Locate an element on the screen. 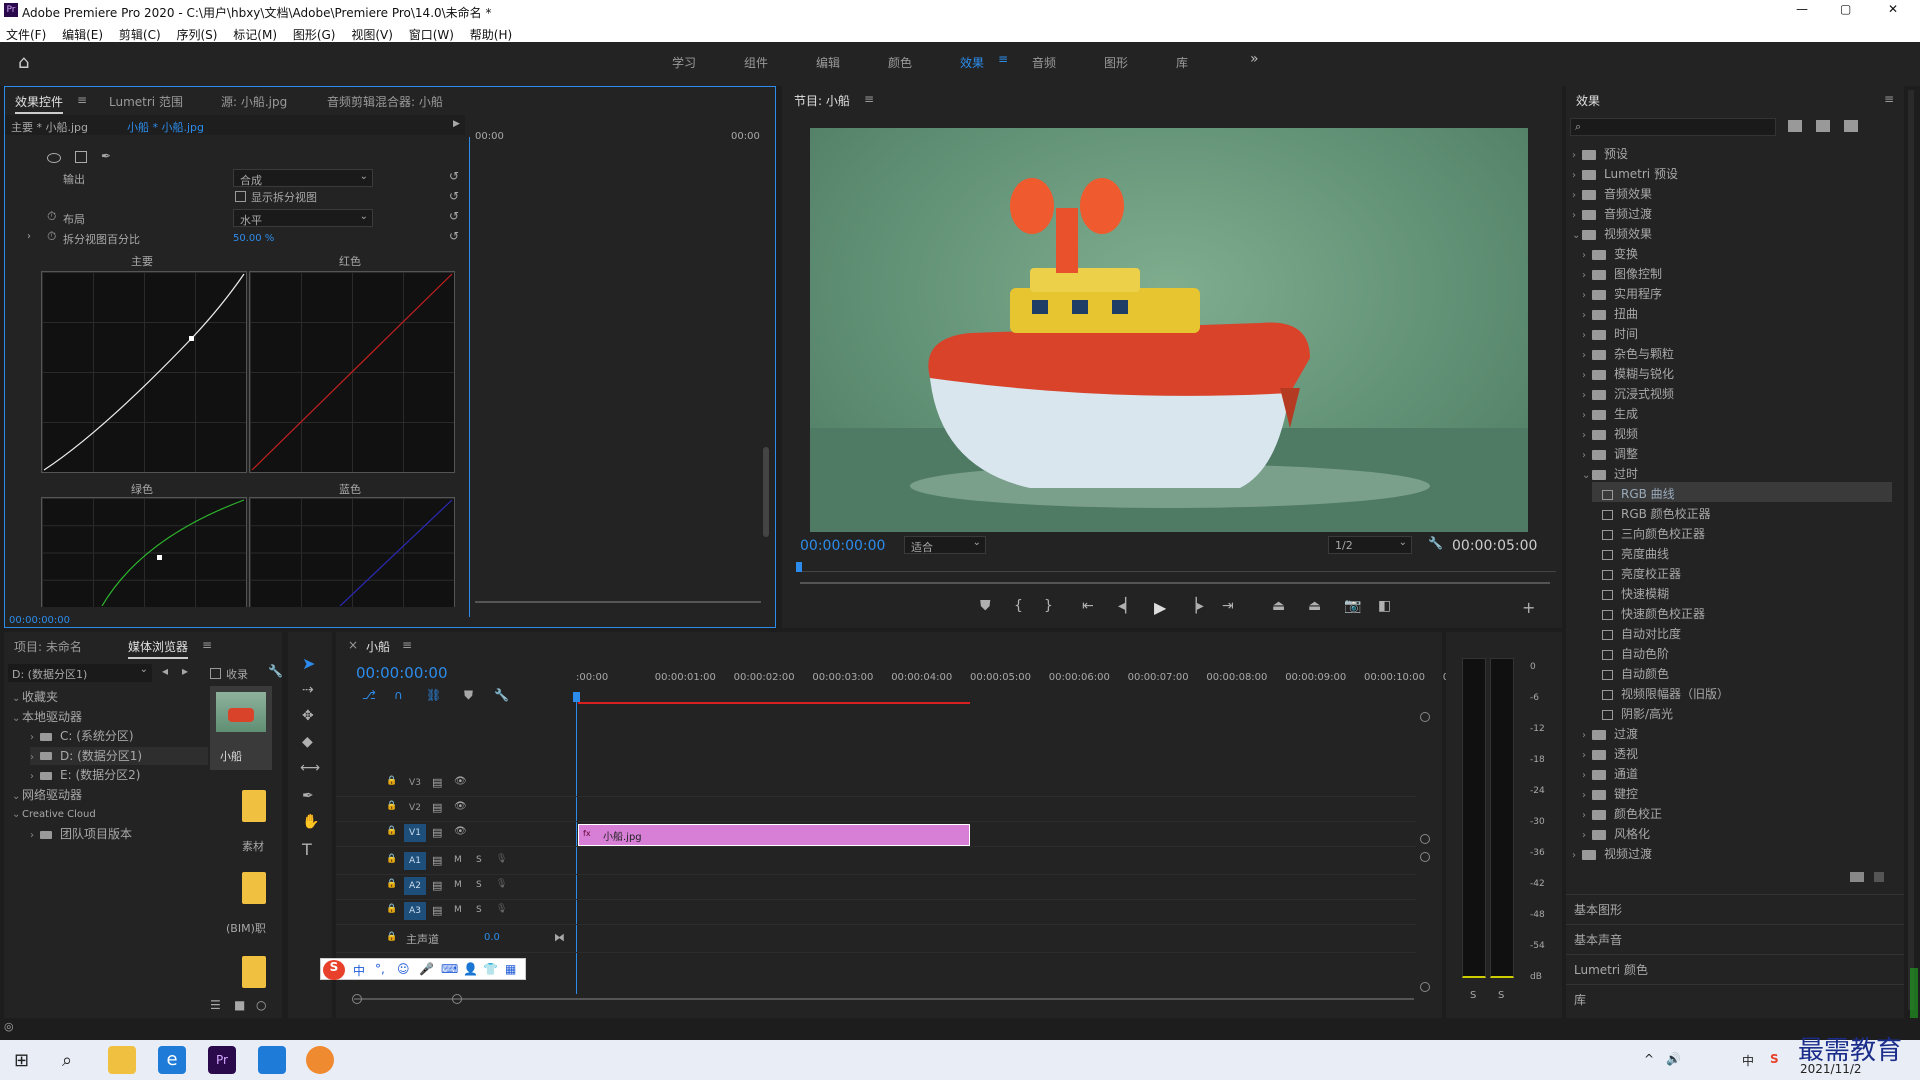 The image size is (1920, 1080). snap-icon: ∩ is located at coordinates (398, 695).